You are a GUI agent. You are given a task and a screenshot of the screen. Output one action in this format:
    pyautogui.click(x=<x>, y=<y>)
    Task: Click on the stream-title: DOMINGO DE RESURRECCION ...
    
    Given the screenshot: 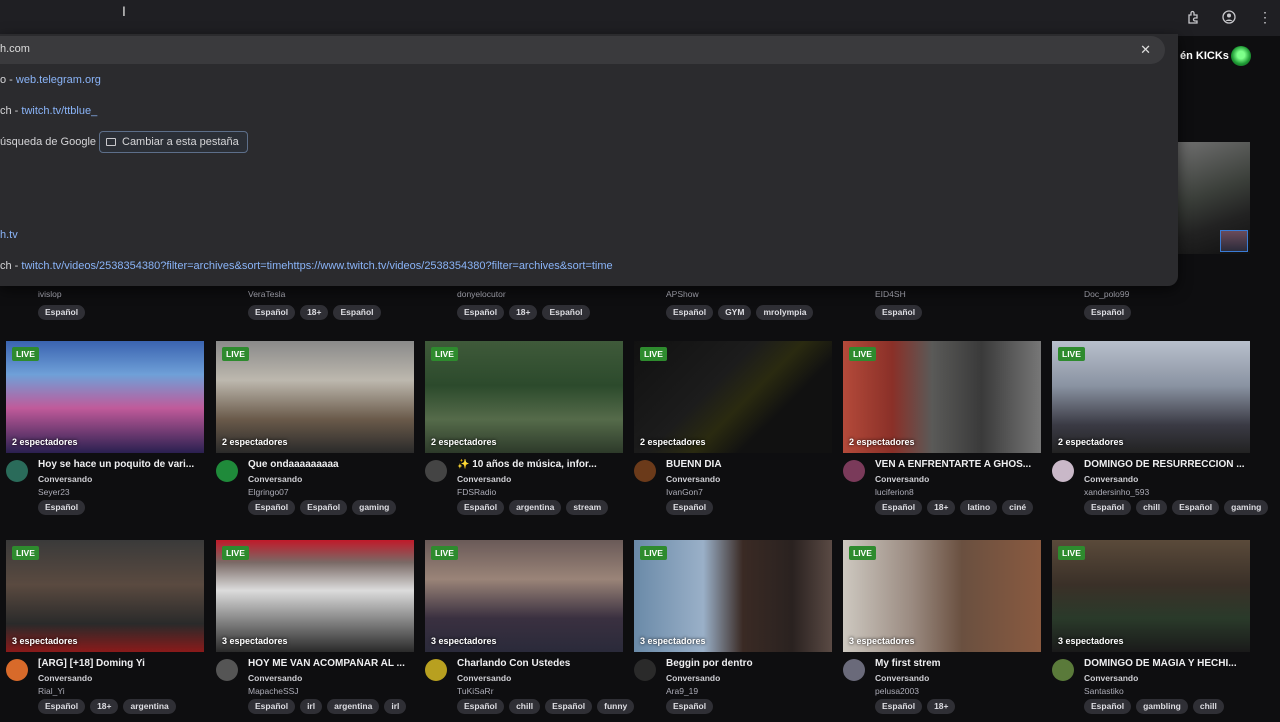 What is the action you would take?
    pyautogui.click(x=1168, y=464)
    